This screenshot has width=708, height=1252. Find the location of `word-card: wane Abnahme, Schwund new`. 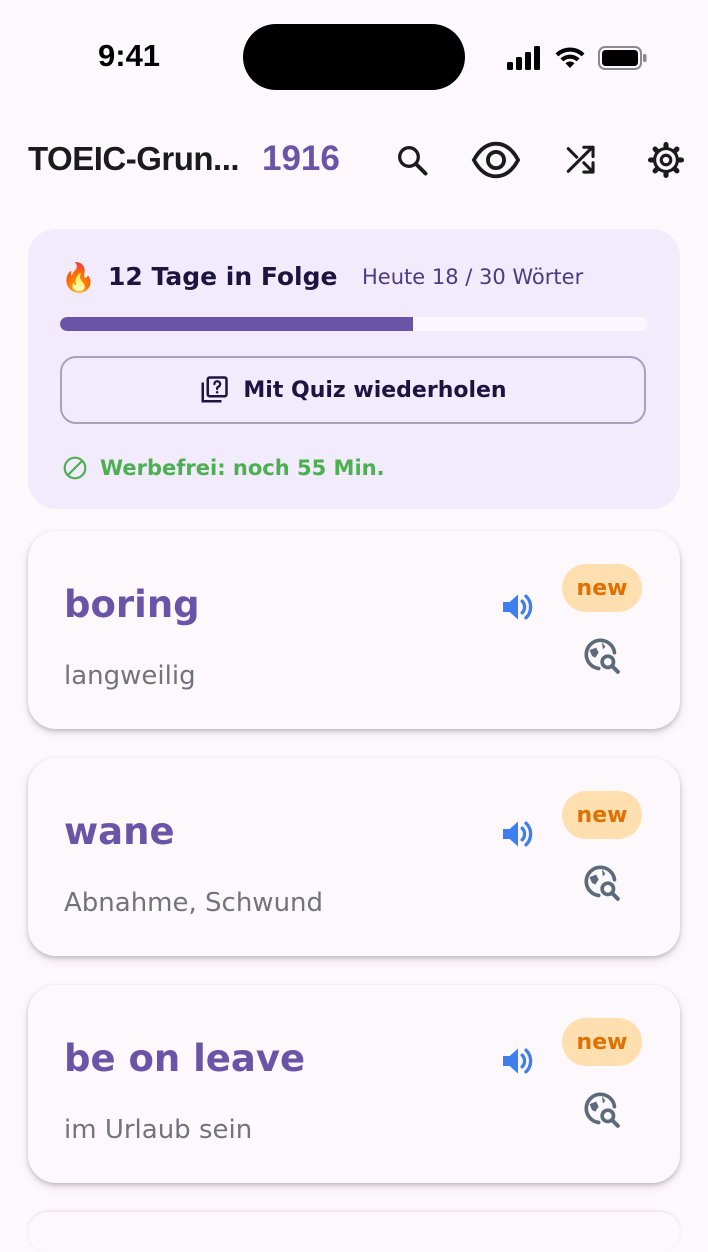

word-card: wane Abnahme, Schwund new is located at coordinates (354, 857).